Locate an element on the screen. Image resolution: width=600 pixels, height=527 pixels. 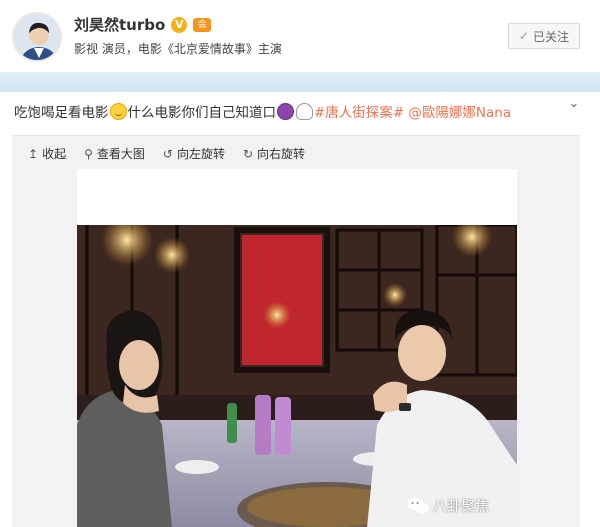
ghost-emoji-icon is located at coordinates (304, 111).